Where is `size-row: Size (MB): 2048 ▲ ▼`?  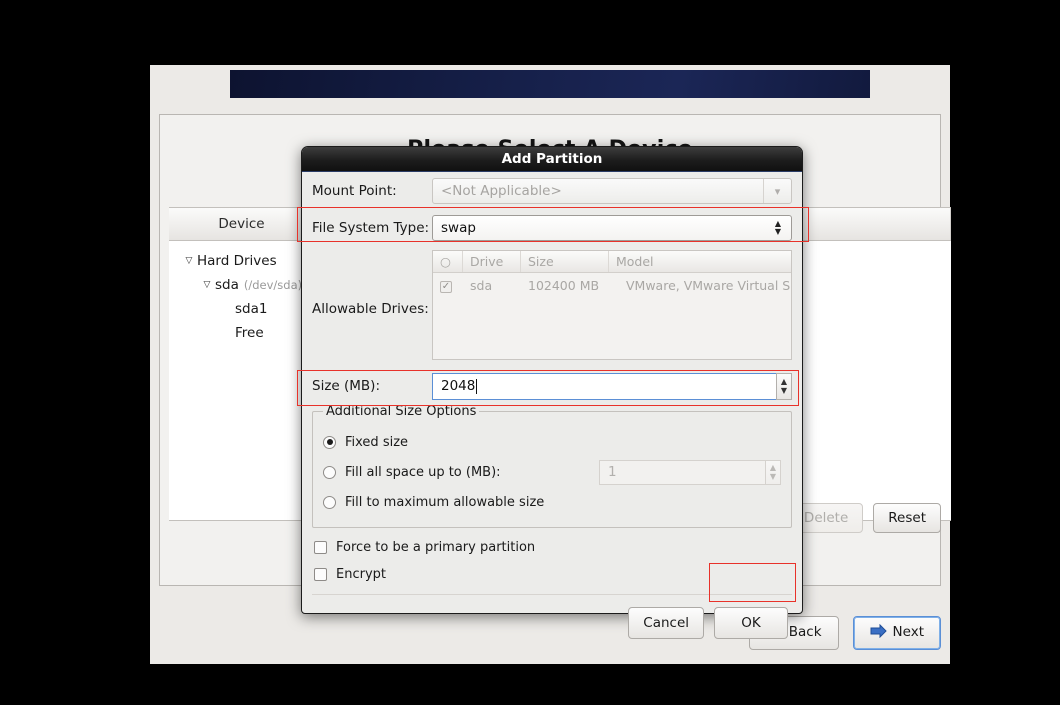
size-row: Size (MB): 2048 ▲ ▼ is located at coordinates (552, 386).